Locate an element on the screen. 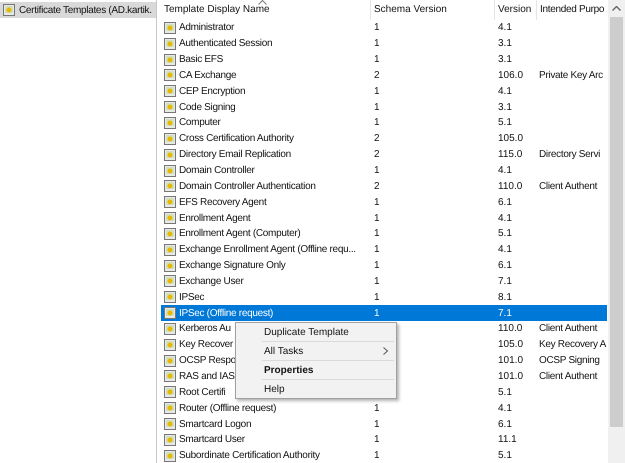 This screenshot has width=625, height=463. template-name: Smartcard User is located at coordinates (212, 440).